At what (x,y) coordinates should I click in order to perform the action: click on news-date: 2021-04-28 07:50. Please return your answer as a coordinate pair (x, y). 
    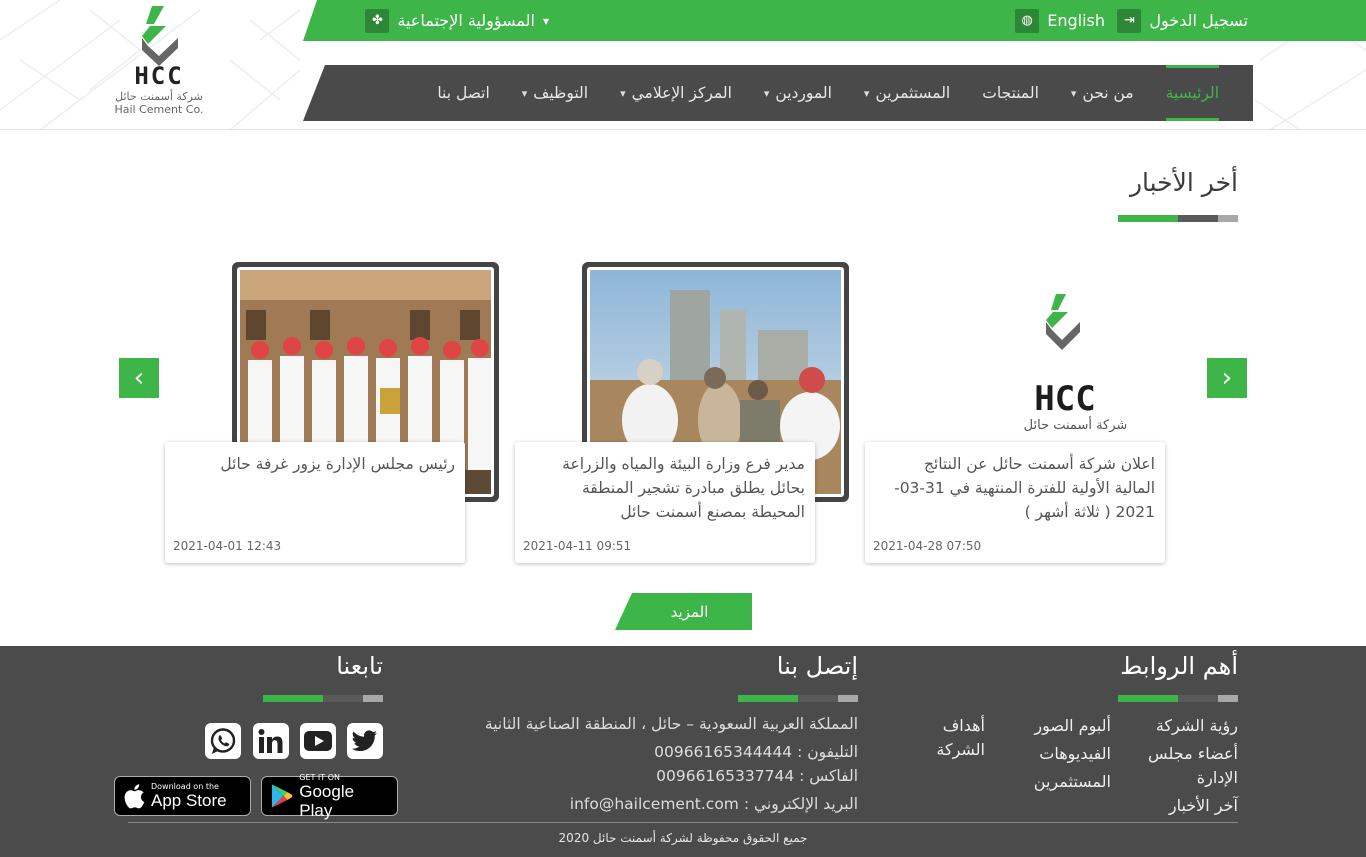
    Looking at the image, I should click on (927, 546).